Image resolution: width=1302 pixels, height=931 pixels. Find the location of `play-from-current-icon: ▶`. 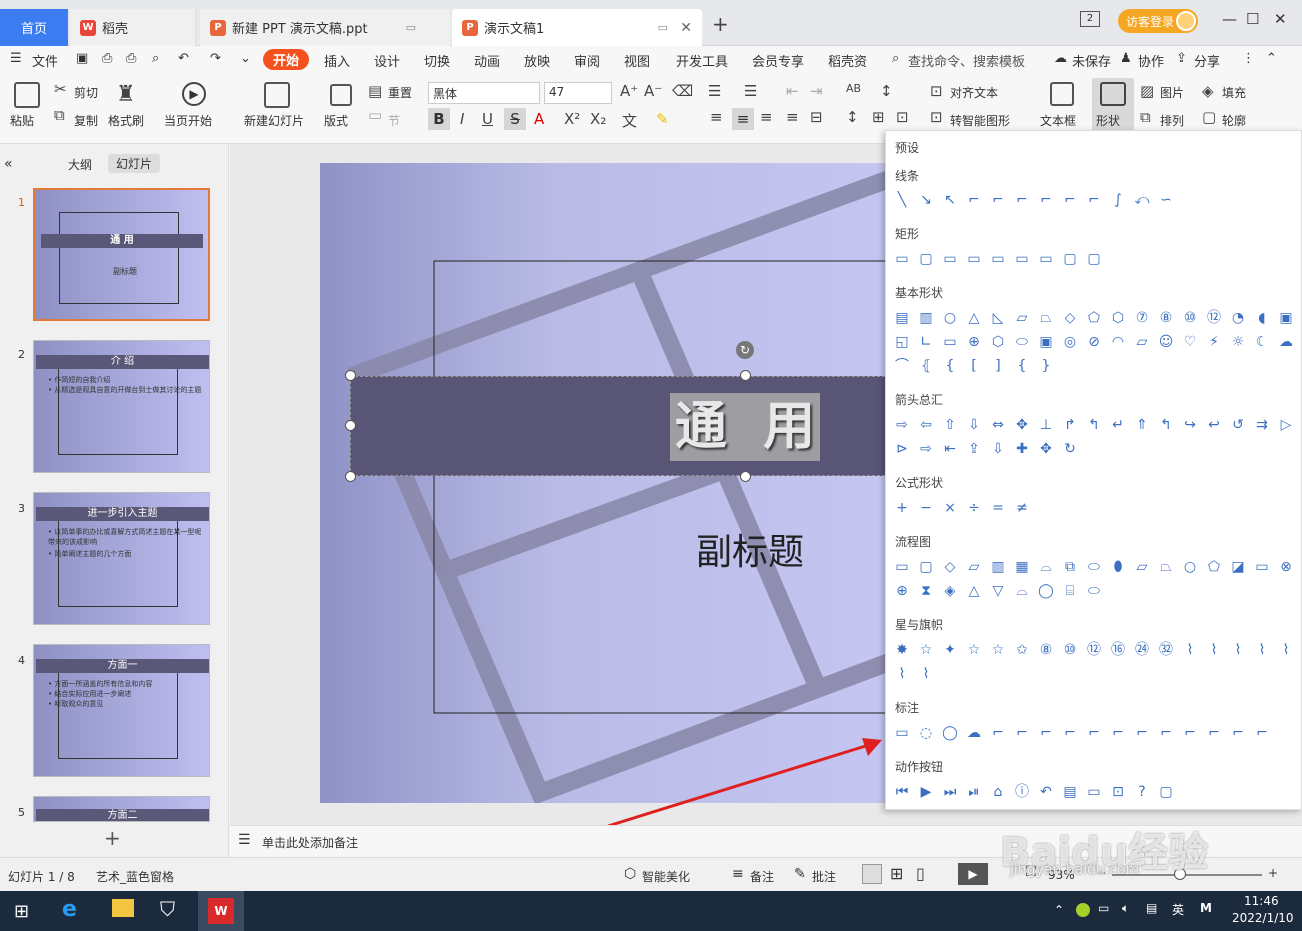

play-from-current-icon: ▶ is located at coordinates (194, 94).